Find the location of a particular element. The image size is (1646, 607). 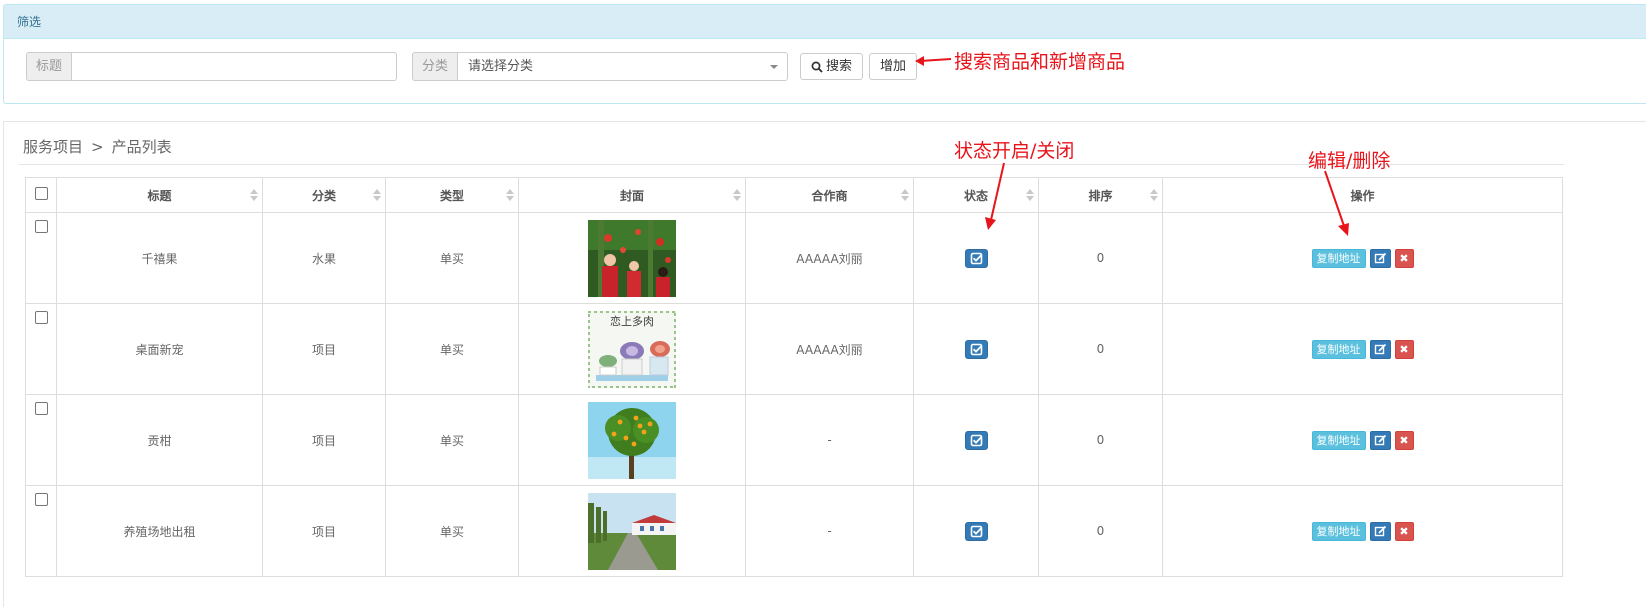

column-header-status: 状态 is located at coordinates (976, 195).